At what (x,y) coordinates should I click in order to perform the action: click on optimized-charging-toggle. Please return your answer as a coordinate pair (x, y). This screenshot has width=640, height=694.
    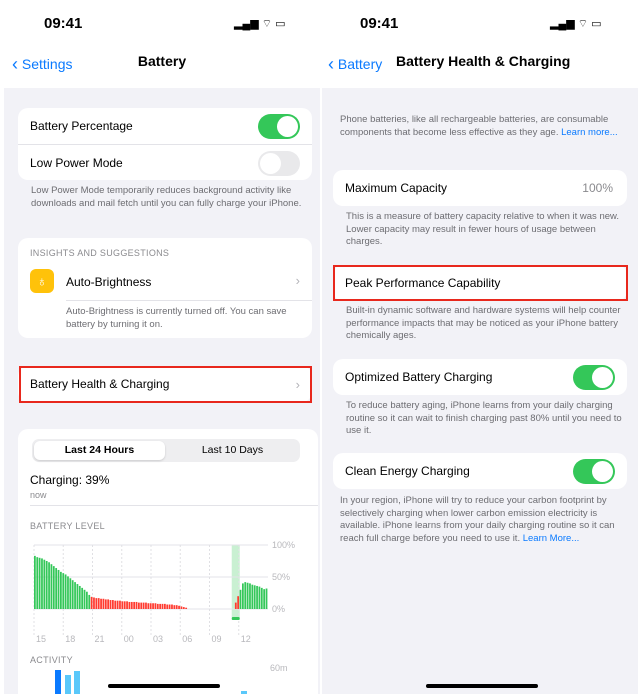
    Looking at the image, I should click on (594, 377).